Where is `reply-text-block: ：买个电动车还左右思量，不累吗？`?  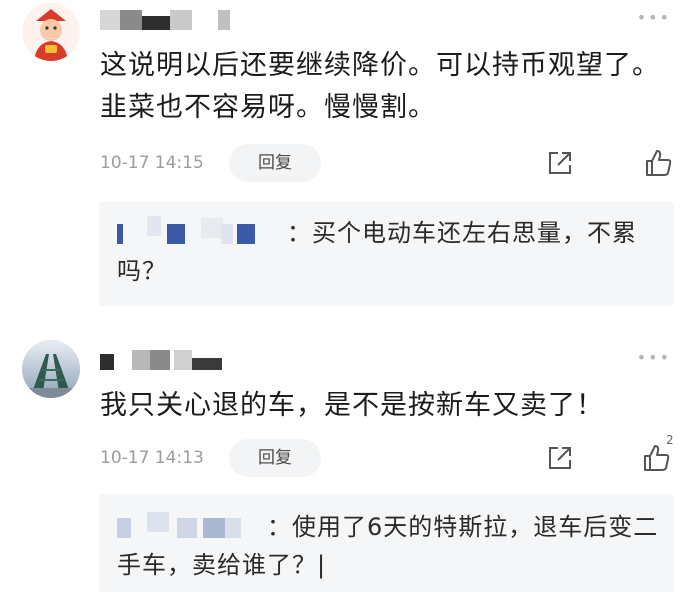
reply-text-block: ：买个电动车还左右思量，不累吗？ is located at coordinates (389, 252).